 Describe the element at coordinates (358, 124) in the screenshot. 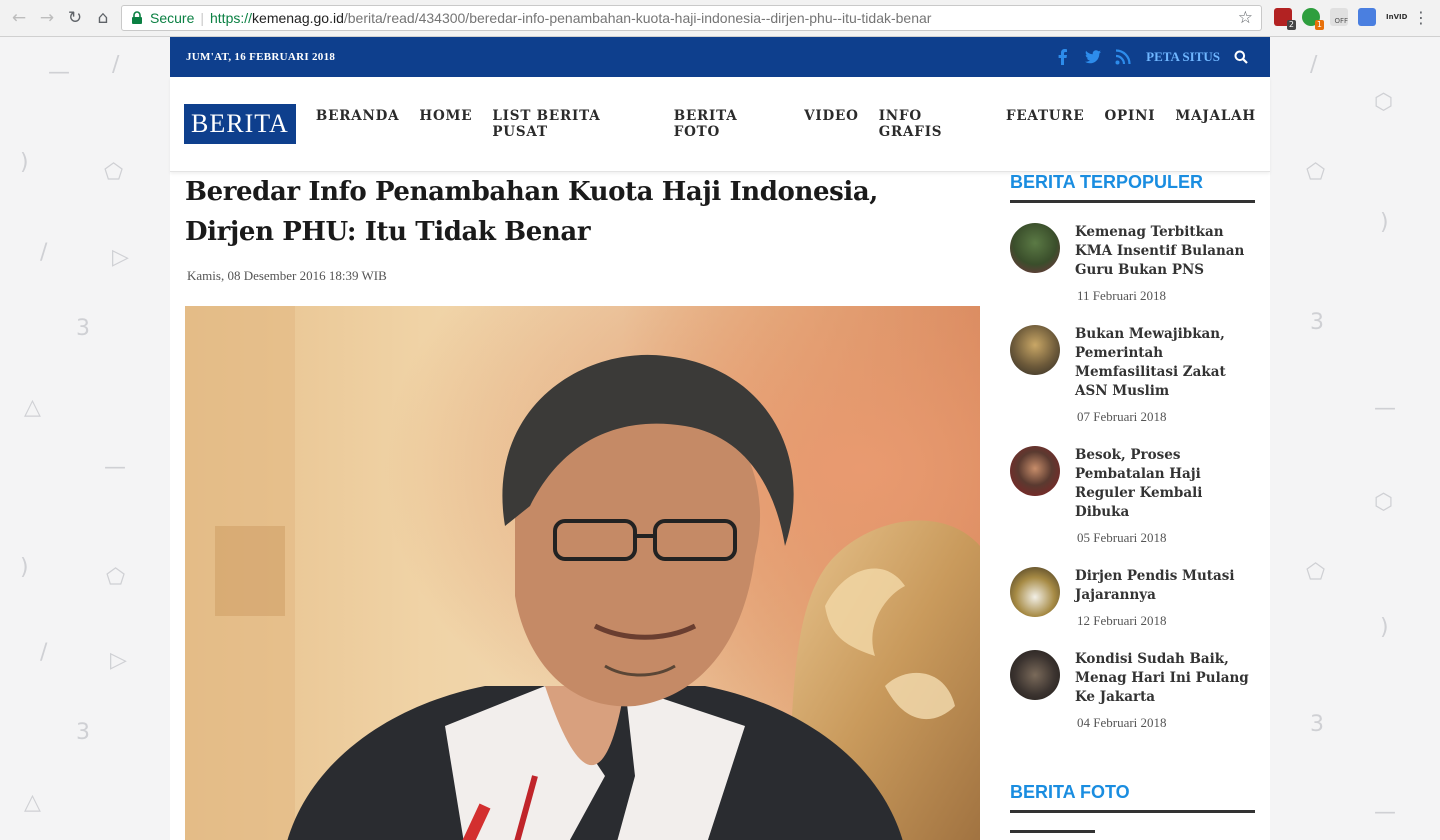

I see `menu-item-beranda: BERANDA` at that location.